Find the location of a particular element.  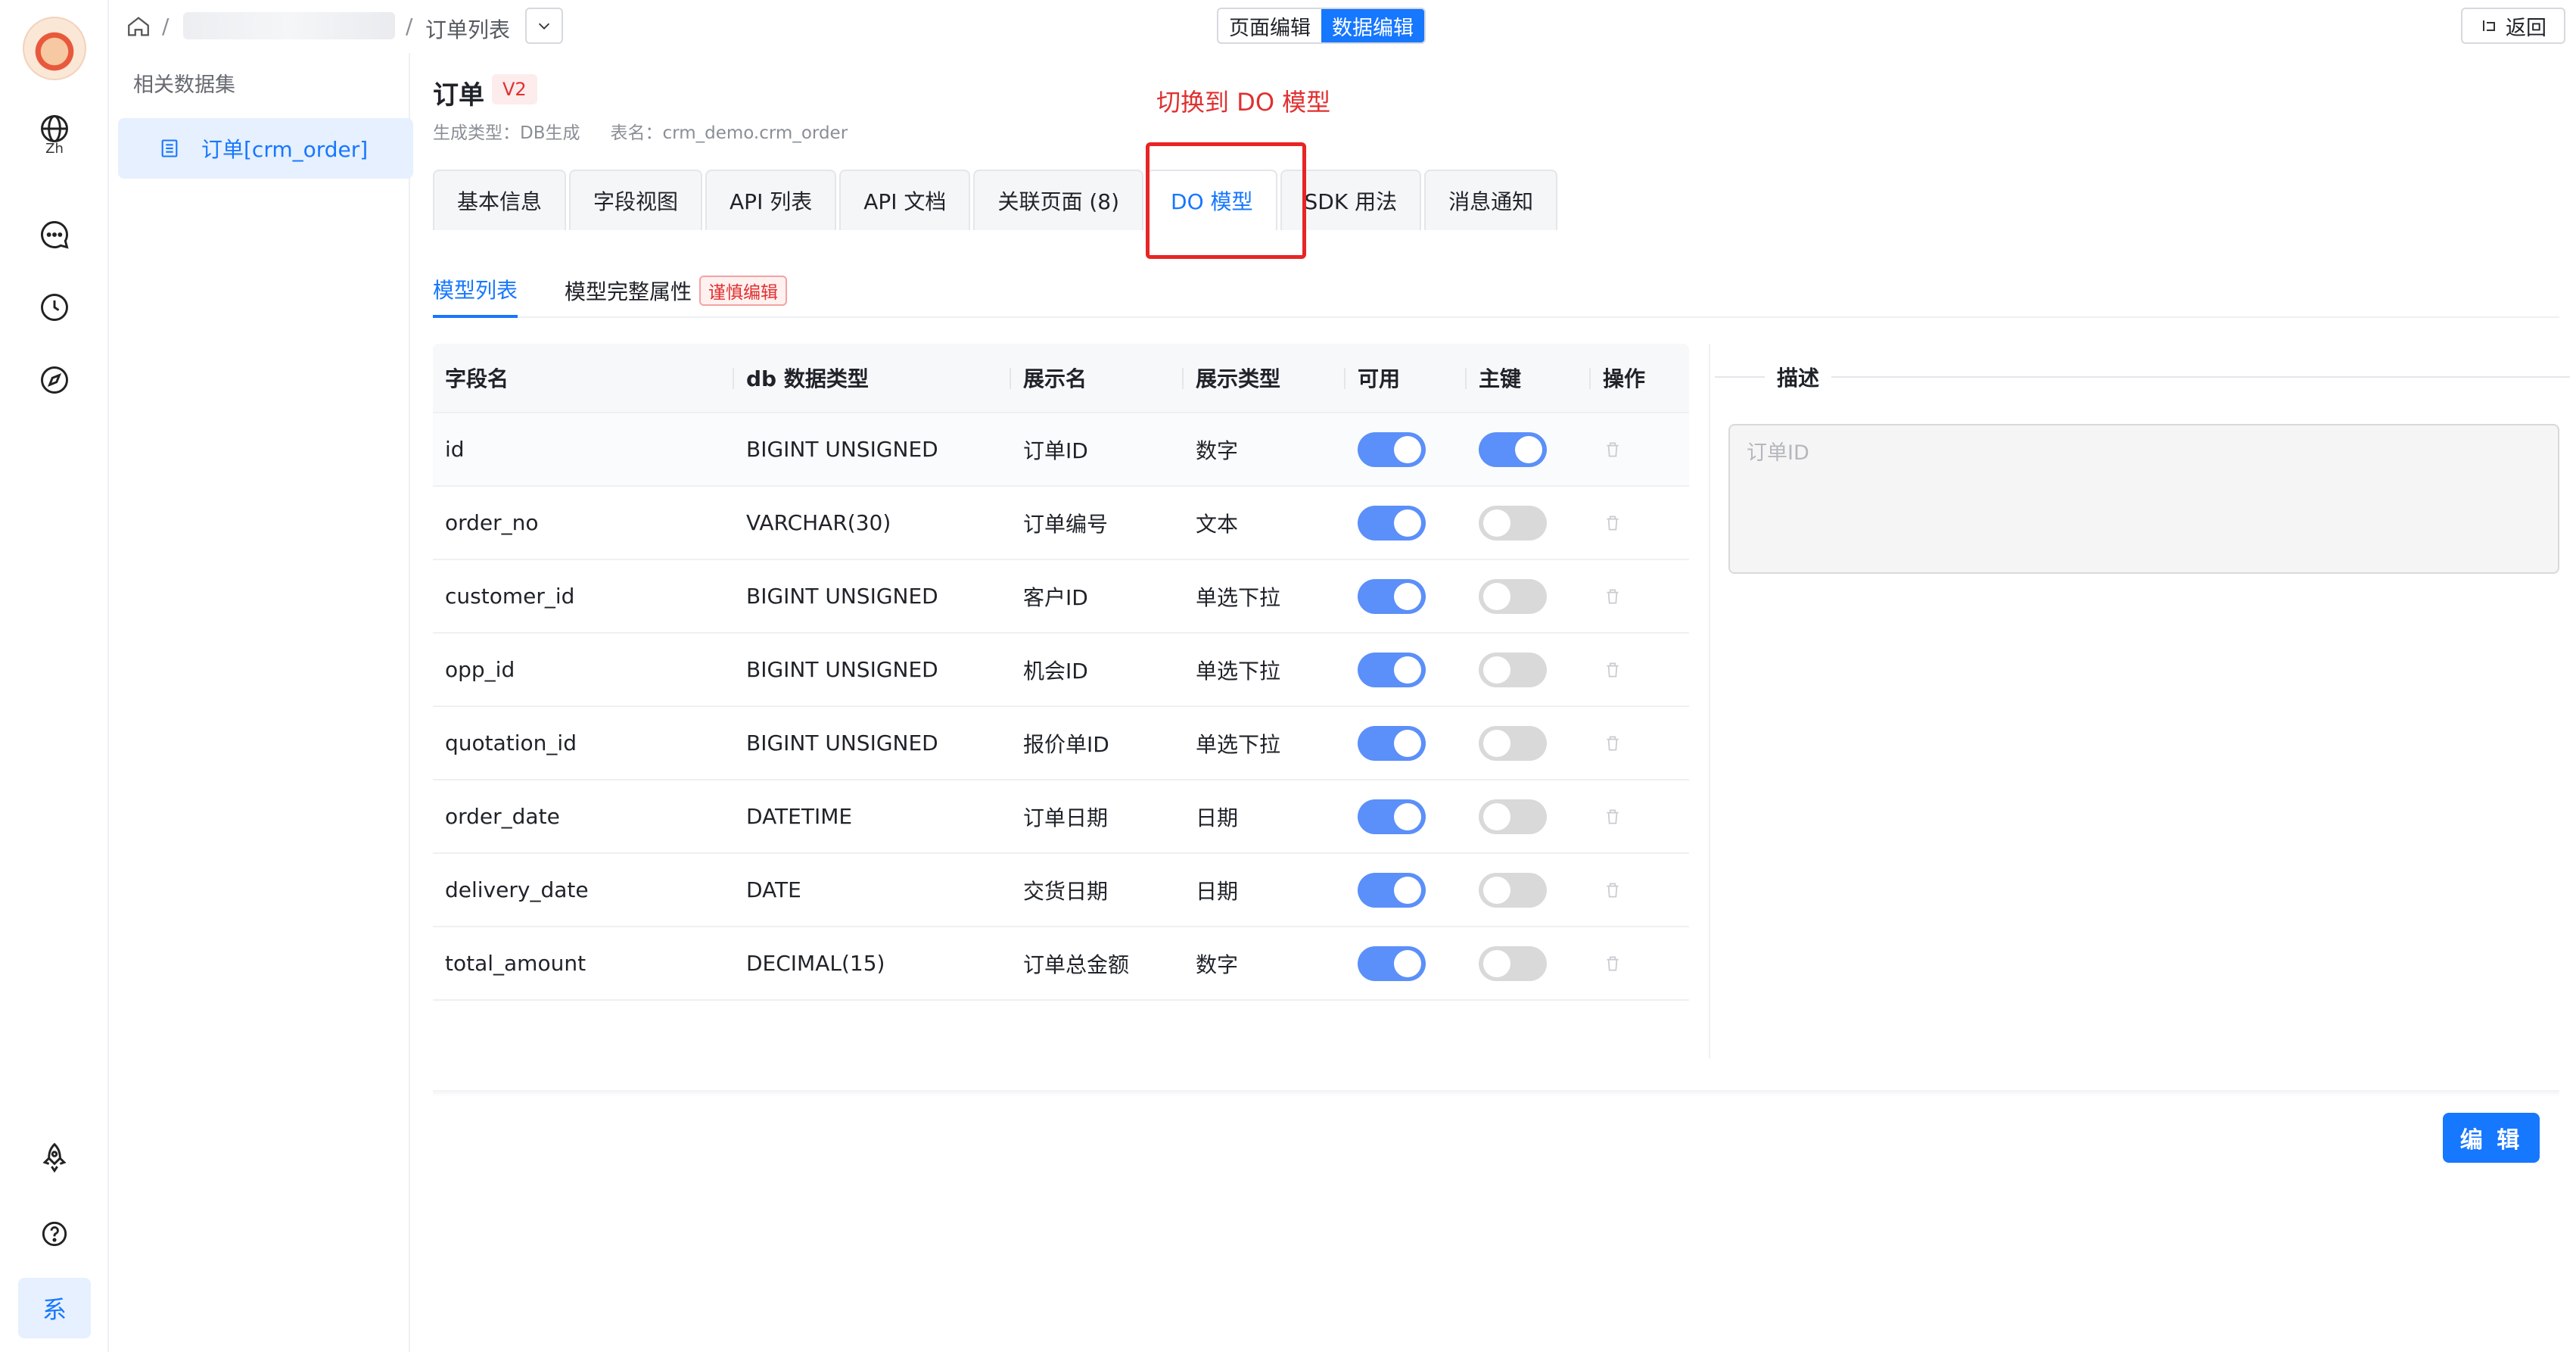

dataset-item-label: 订单[crm_order] is located at coordinates (285, 149).